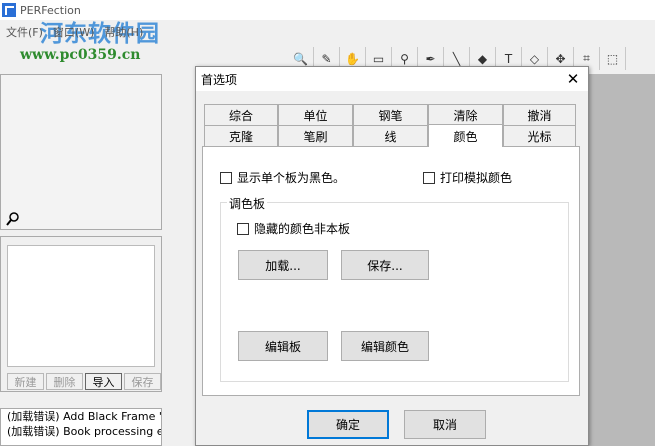  Describe the element at coordinates (64, 381) in the screenshot. I see `delete-button: 删除` at that location.